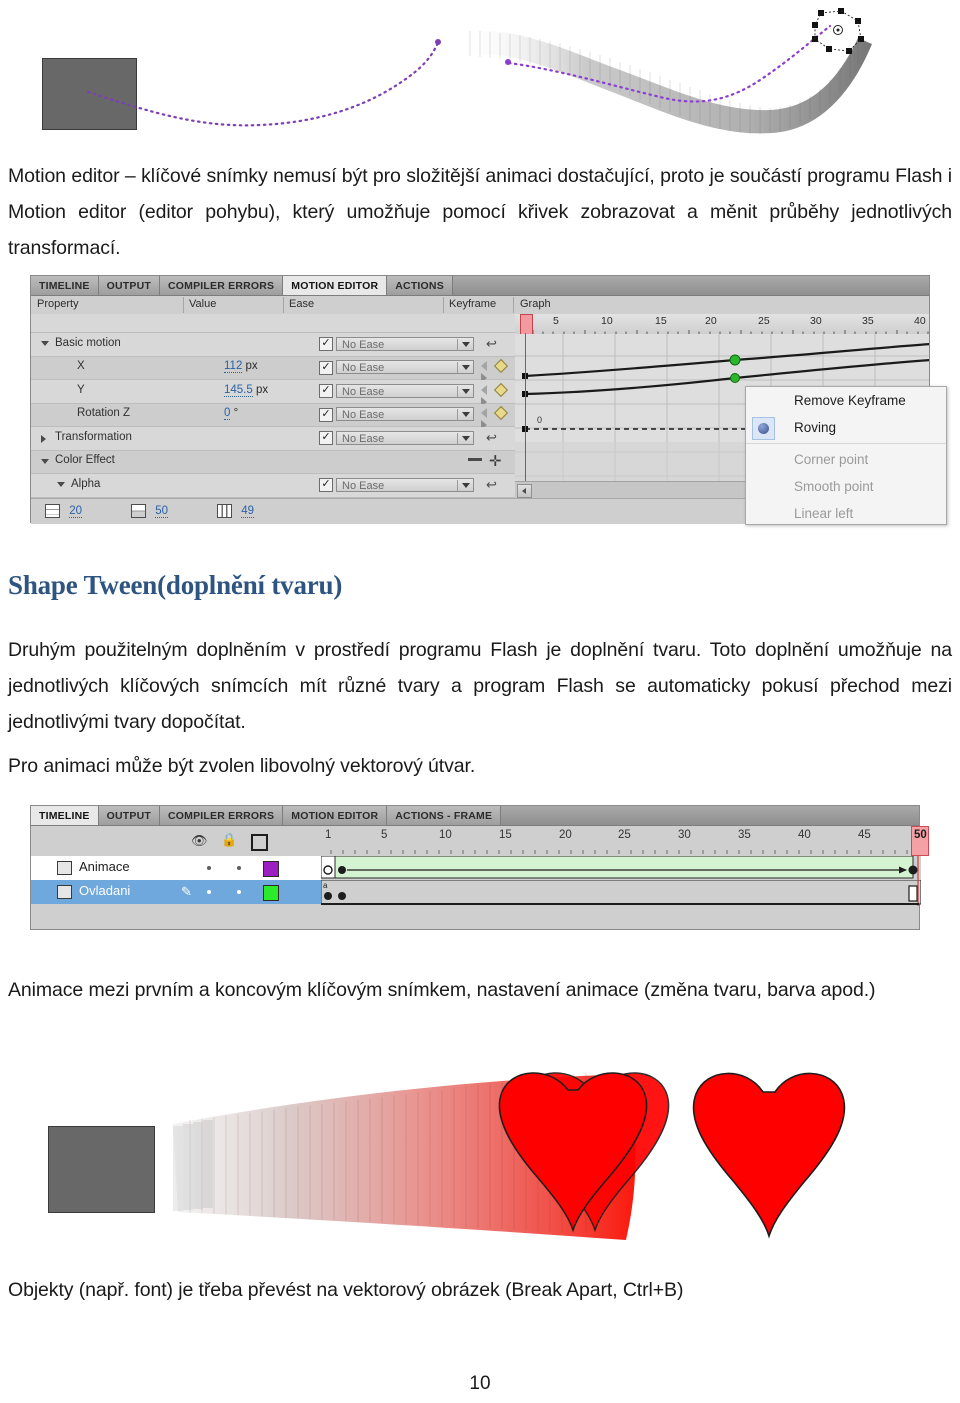  I want to click on tab-actions-frame: ACTIONS - FRAME, so click(444, 815).